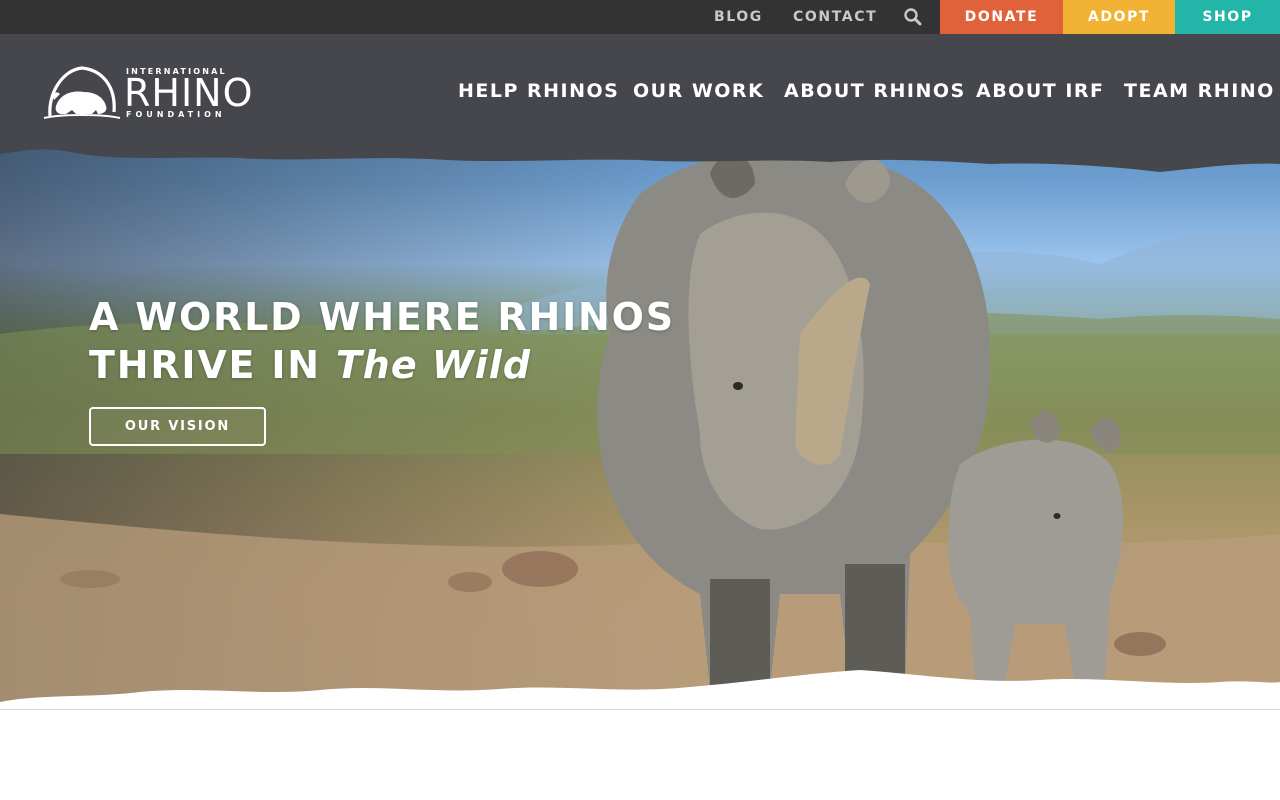  Describe the element at coordinates (176, 114) in the screenshot. I see `logo-text-foundation: FOUNDATION` at that location.